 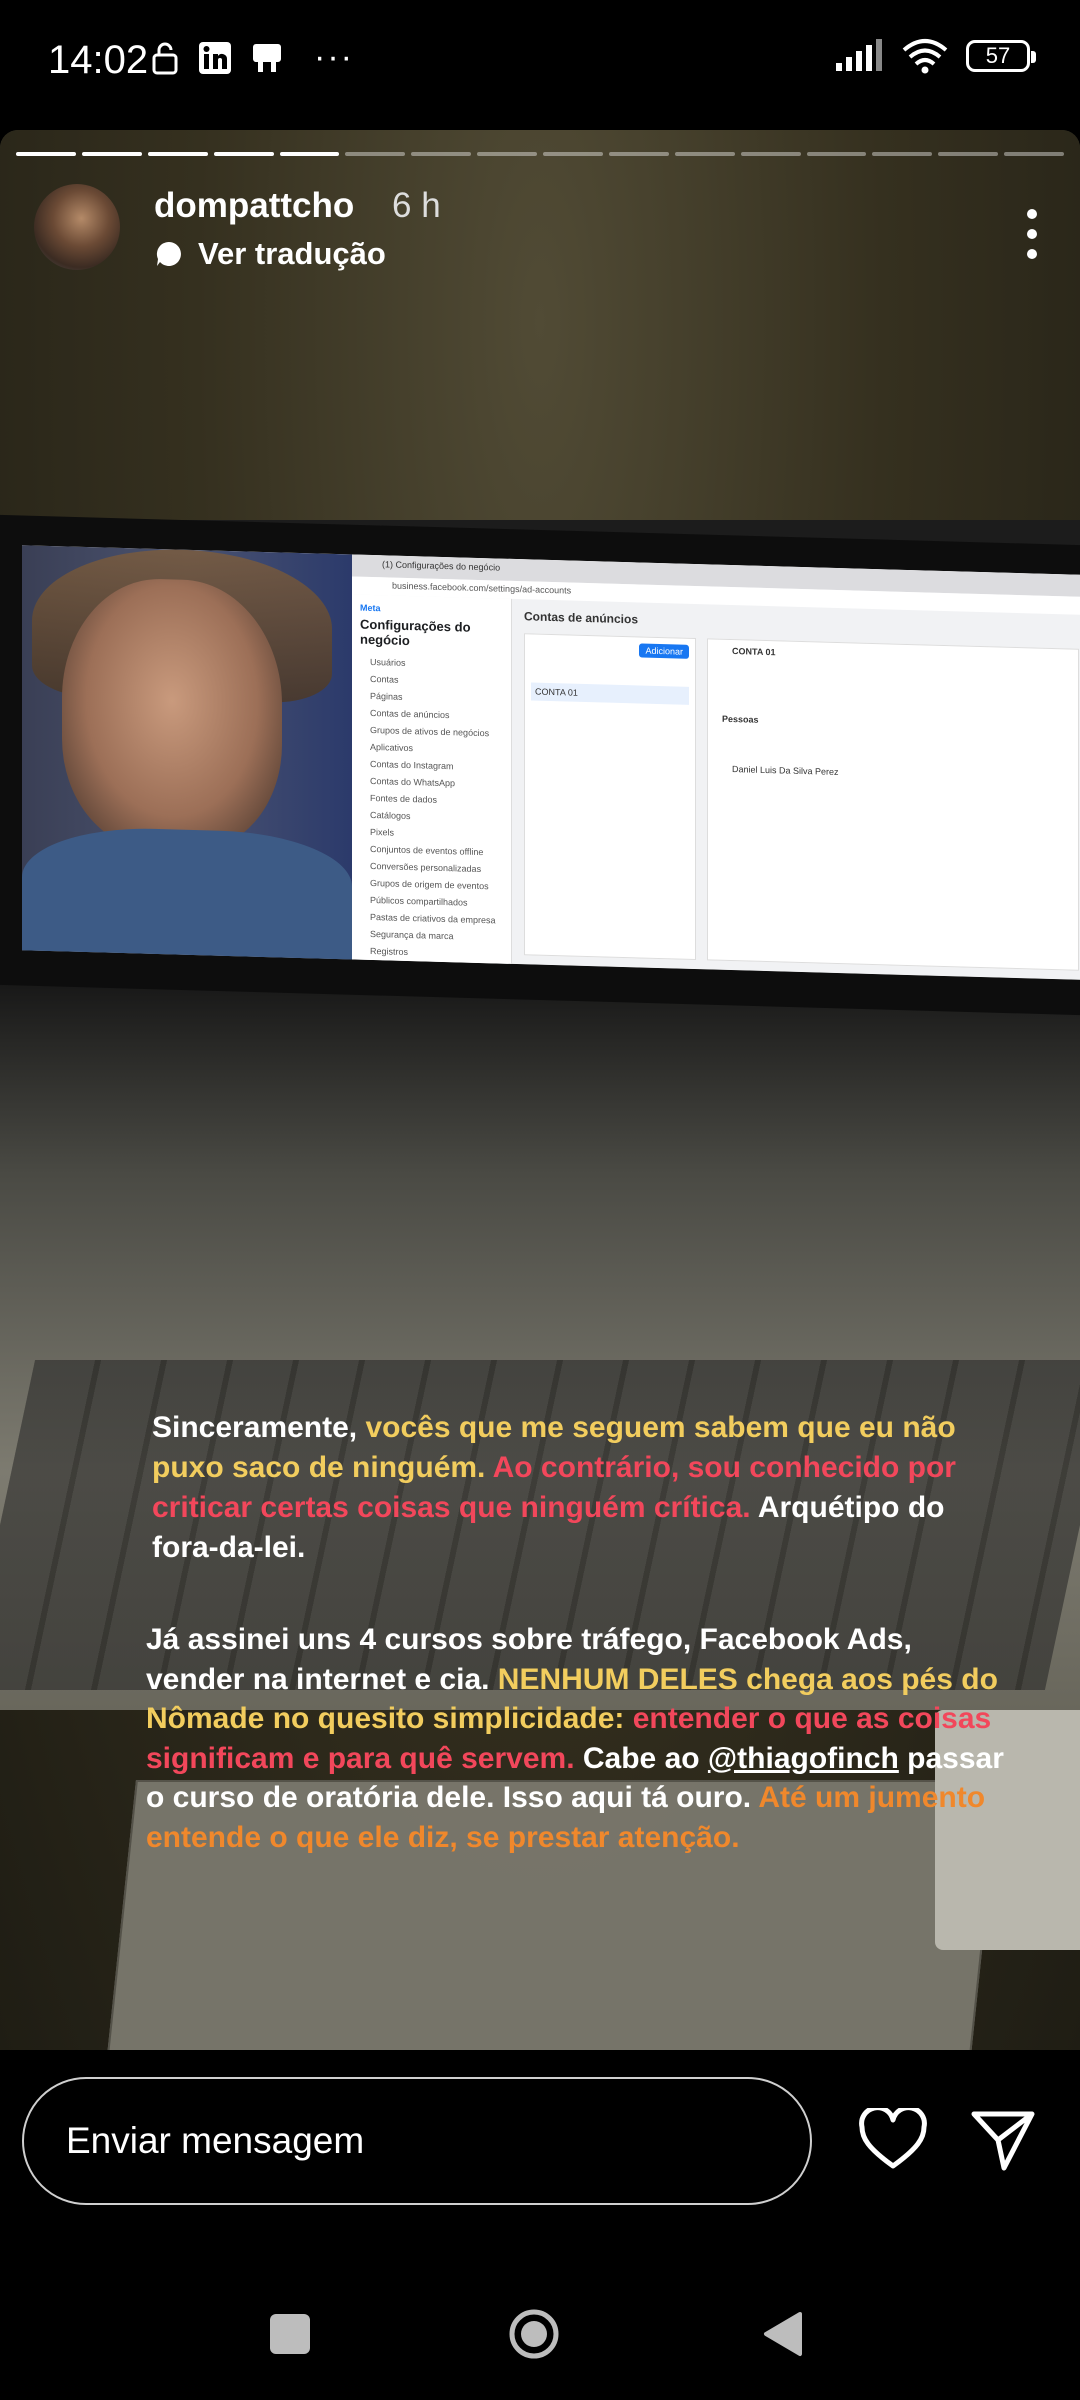 I want to click on translate-label: Ver tradução, so click(x=292, y=253).